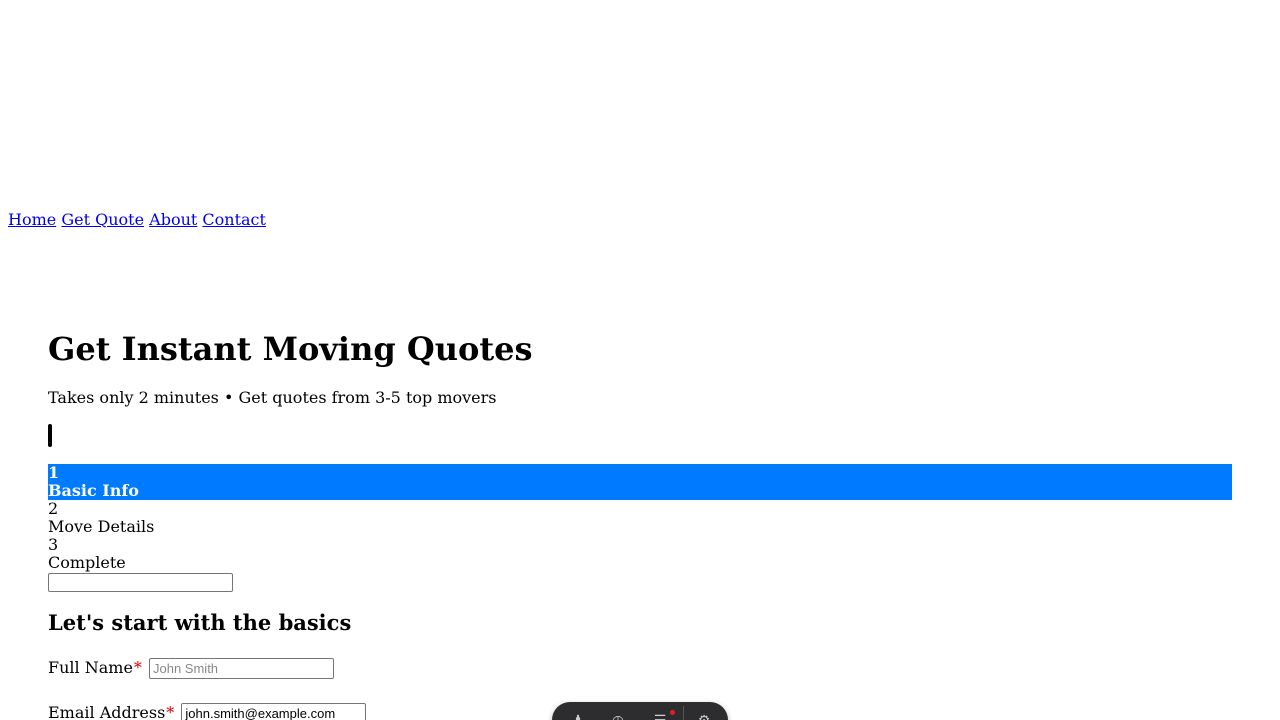 The image size is (1280, 720). Describe the element at coordinates (200, 622) in the screenshot. I see `form-heading: Let's start with the basics` at that location.